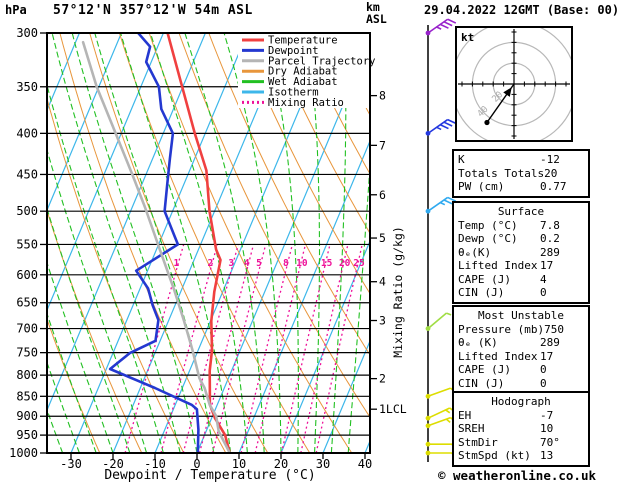 The image size is (629, 486). I want to click on altitude-tick-label: 1LCL, so click(393, 409).